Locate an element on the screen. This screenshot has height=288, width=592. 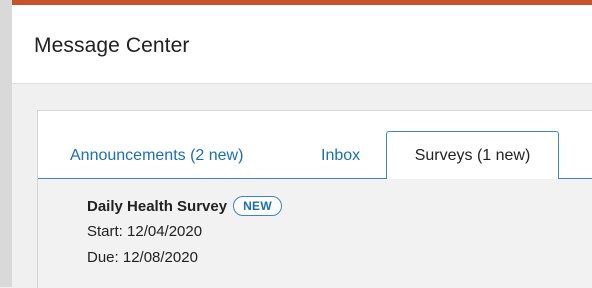
new-badge: NEW is located at coordinates (257, 206).